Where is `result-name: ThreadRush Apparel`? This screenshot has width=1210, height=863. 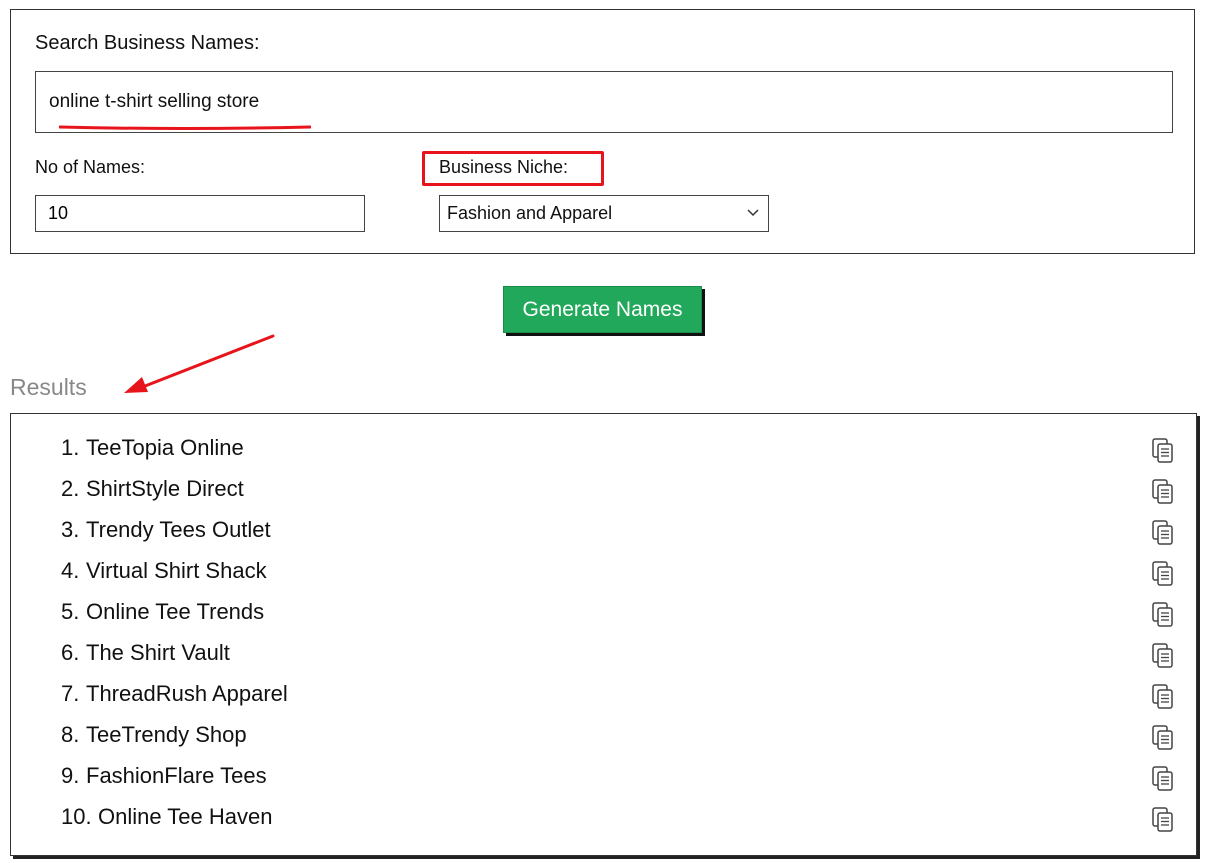 result-name: ThreadRush Apparel is located at coordinates (187, 693).